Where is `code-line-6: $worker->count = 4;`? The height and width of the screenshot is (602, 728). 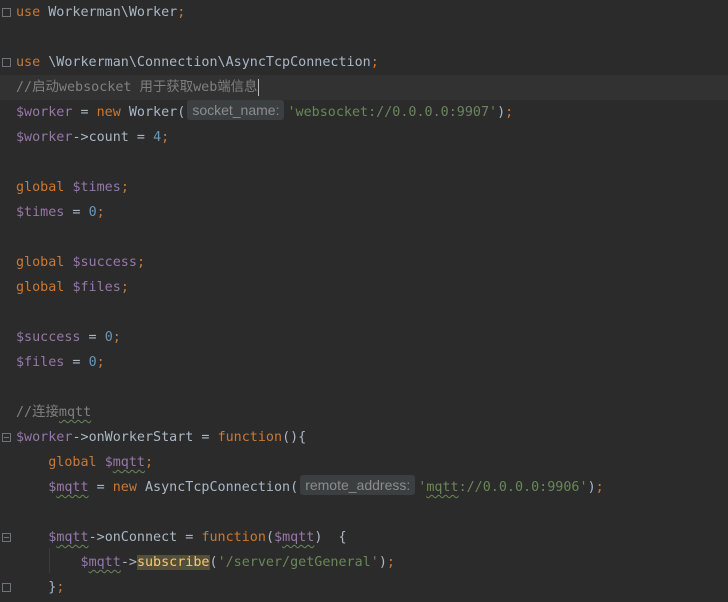 code-line-6: $worker->count = 4; is located at coordinates (372, 137).